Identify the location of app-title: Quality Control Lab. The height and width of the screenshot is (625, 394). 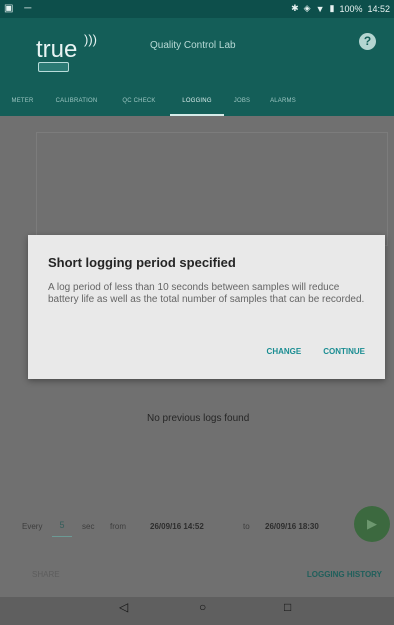
(193, 45).